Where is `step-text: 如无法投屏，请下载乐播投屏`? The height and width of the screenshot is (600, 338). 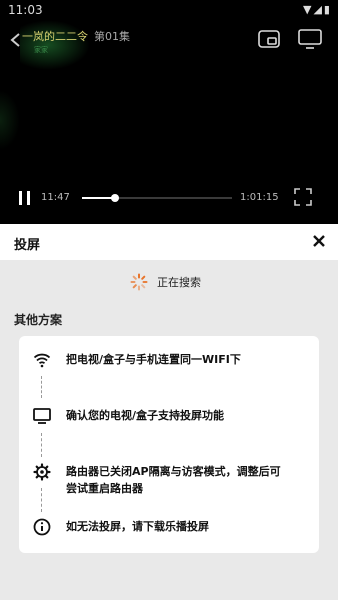 step-text: 如无法投屏，请下载乐播投屏 is located at coordinates (176, 527).